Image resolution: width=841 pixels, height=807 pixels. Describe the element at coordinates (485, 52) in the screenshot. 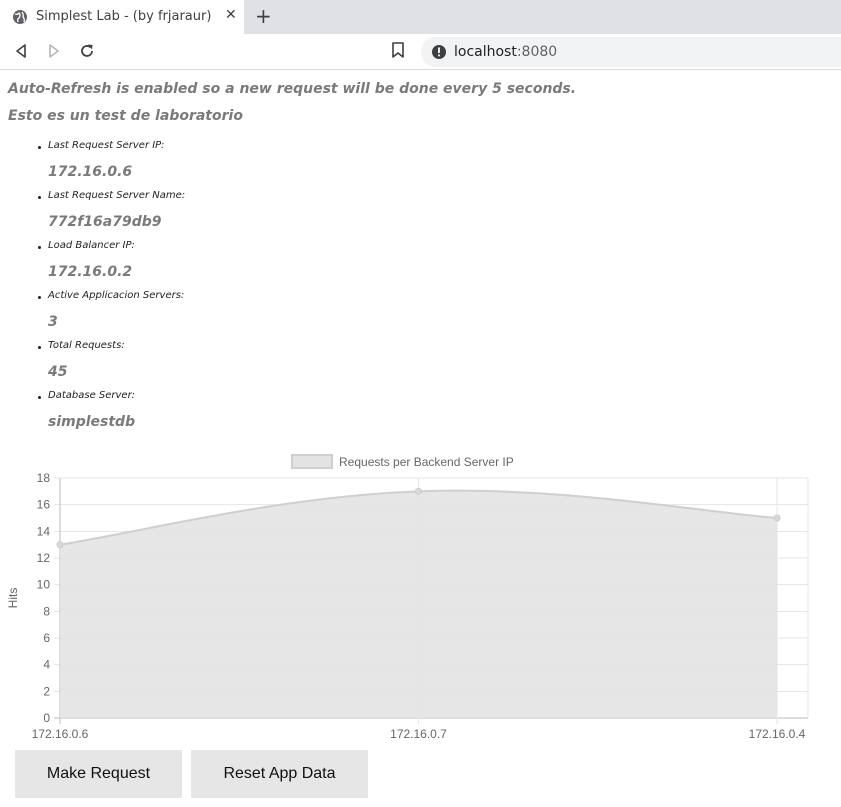

I see `url-host: localhost` at that location.